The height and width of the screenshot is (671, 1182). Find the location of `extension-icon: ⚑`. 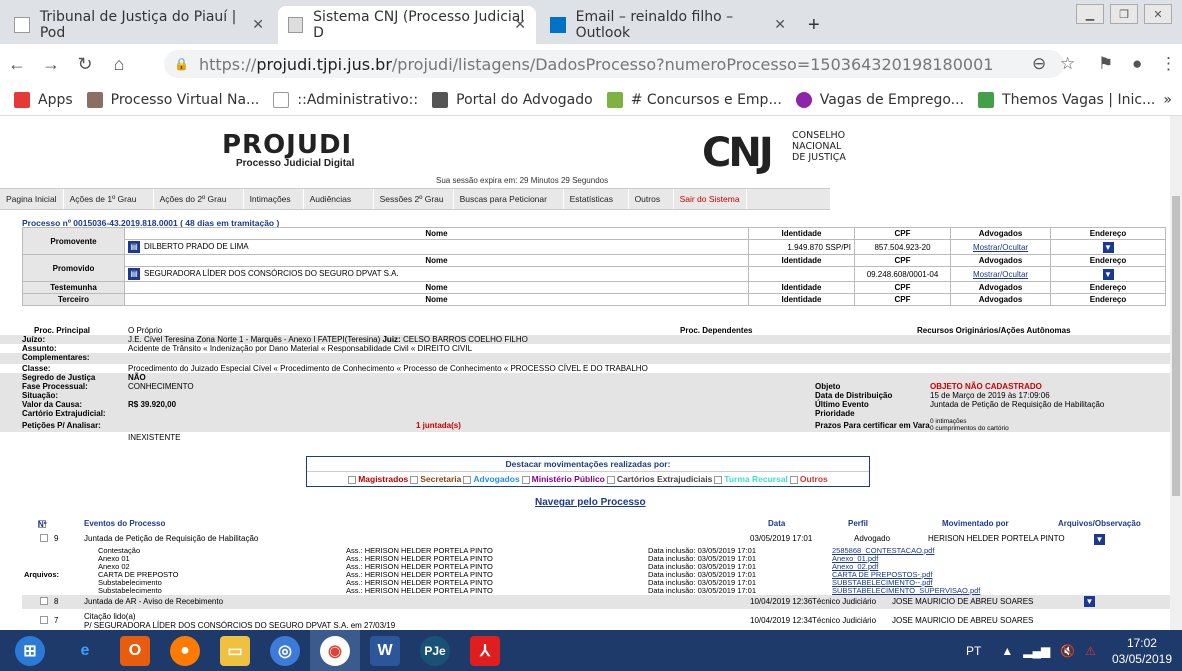

extension-icon: ⚑ is located at coordinates (1105, 64).